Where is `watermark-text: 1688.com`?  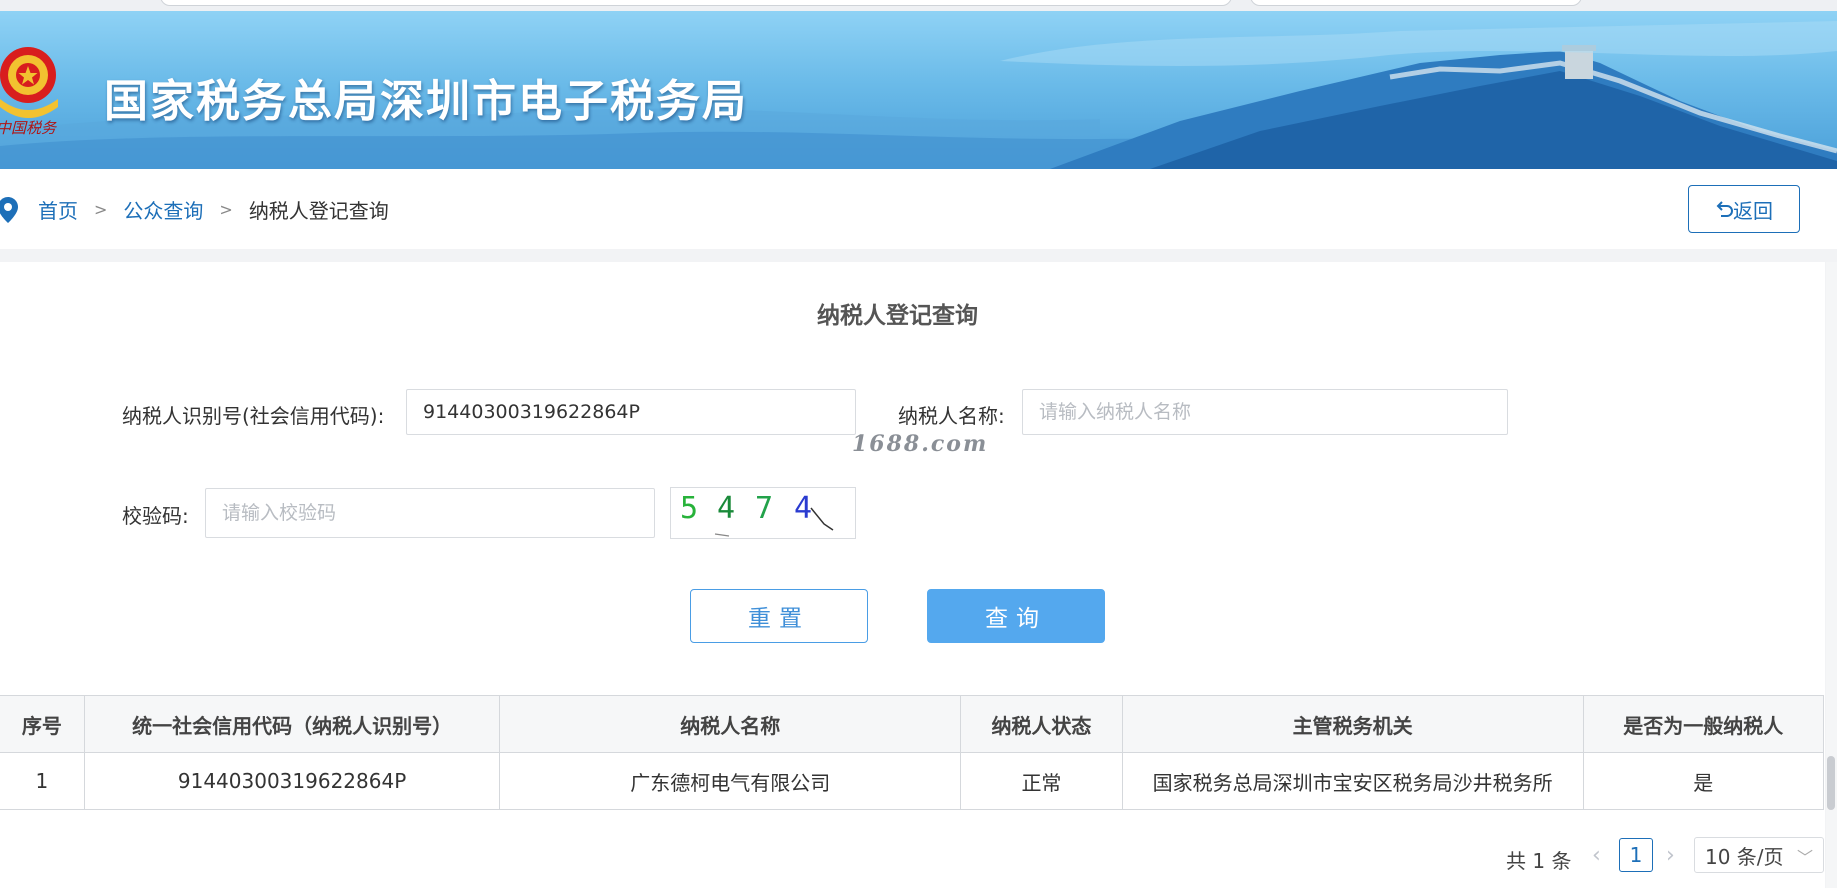 watermark-text: 1688.com is located at coordinates (920, 444).